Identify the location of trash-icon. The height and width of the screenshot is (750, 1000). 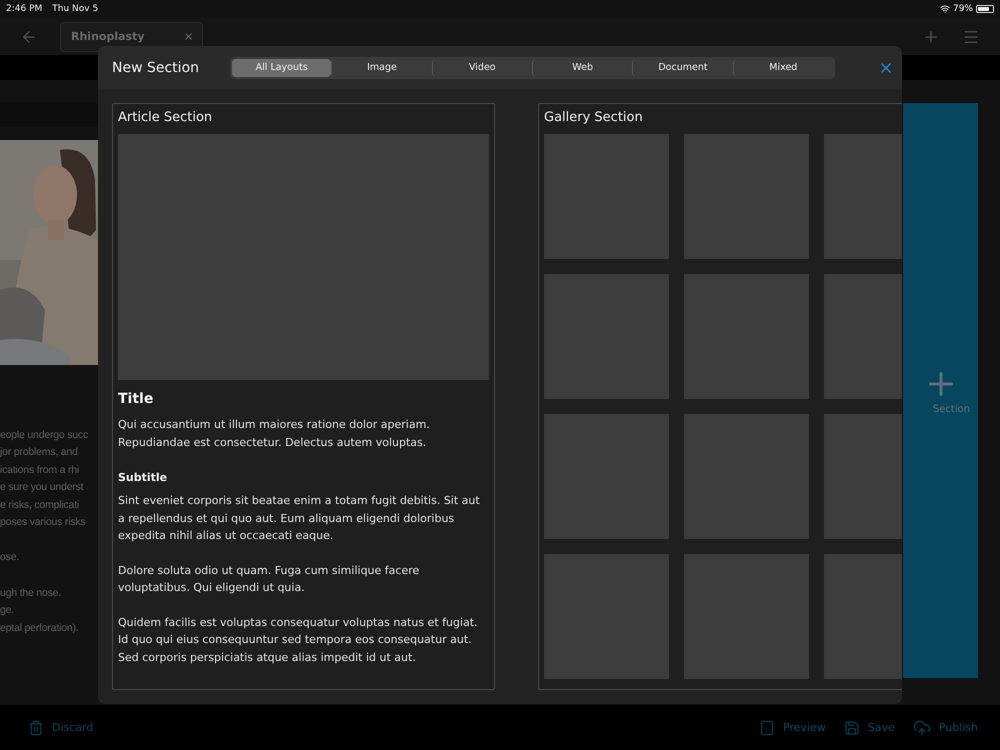
(36, 728).